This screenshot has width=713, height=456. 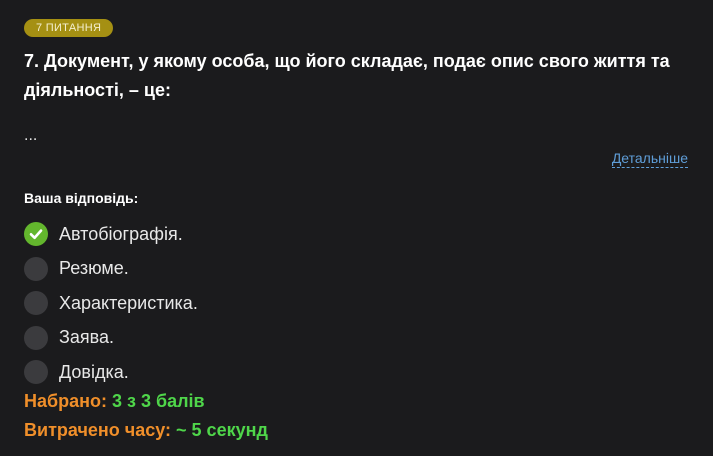 I want to click on time-label: Витрачено часу:, so click(x=98, y=430).